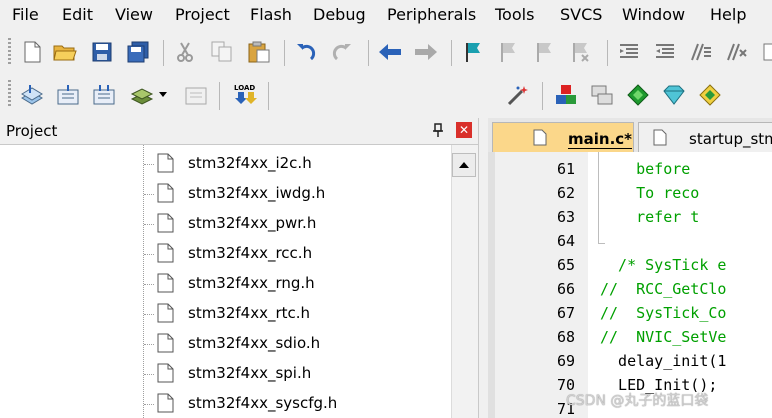  Describe the element at coordinates (464, 130) in the screenshot. I see `close-panel-button: ✕` at that location.